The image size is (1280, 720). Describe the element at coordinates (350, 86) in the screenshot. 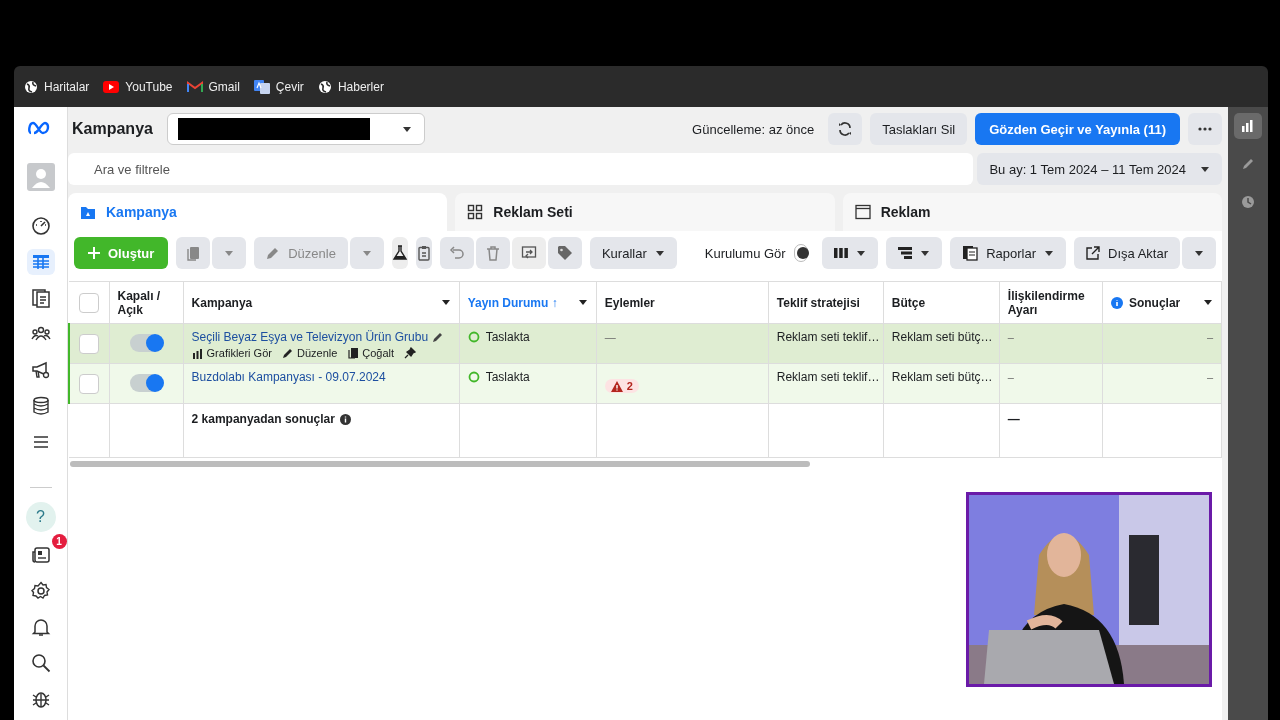

I see `bookmark: Haberler` at that location.